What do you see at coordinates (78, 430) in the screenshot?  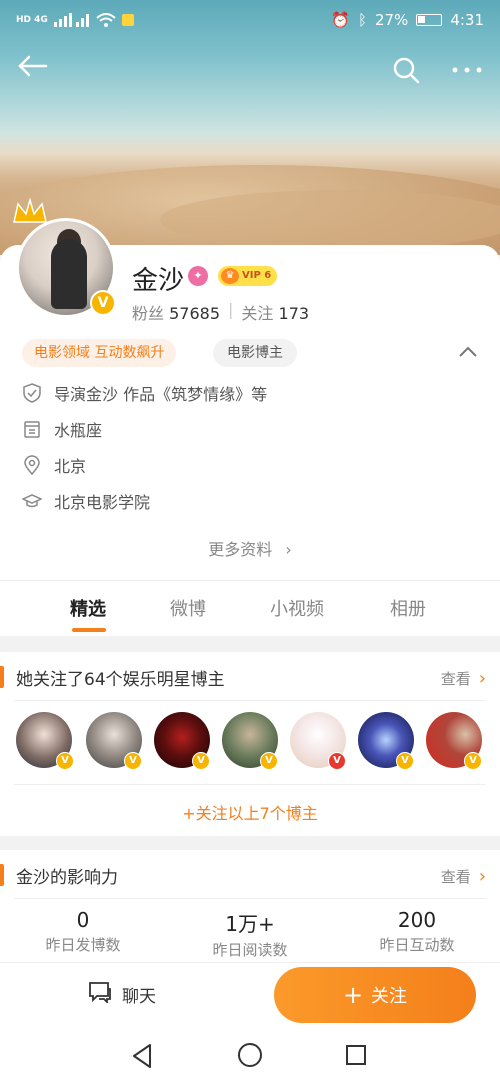 I see `info-zodiac-text: 水瓶座` at bounding box center [78, 430].